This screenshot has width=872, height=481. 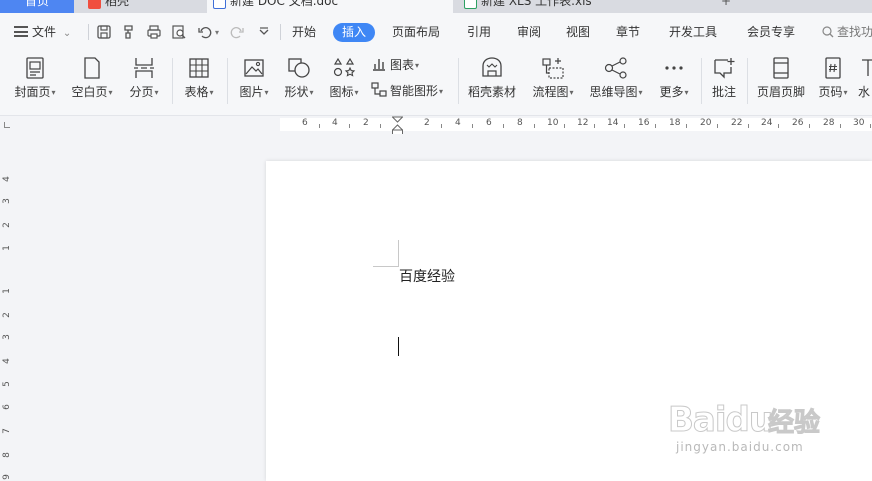 I want to click on ruler-number: 16, so click(x=644, y=123).